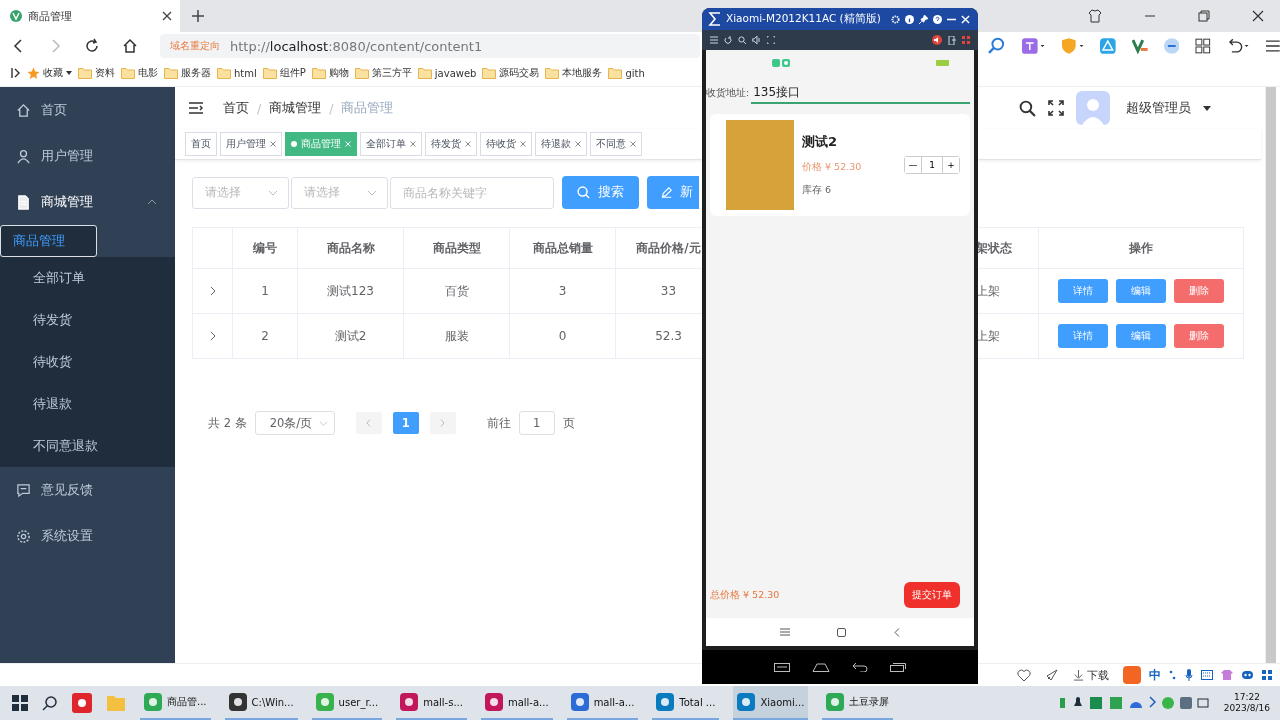 This screenshot has height=720, width=1280. What do you see at coordinates (87, 362) in the screenshot?
I see `submenu-item: 待收货` at bounding box center [87, 362].